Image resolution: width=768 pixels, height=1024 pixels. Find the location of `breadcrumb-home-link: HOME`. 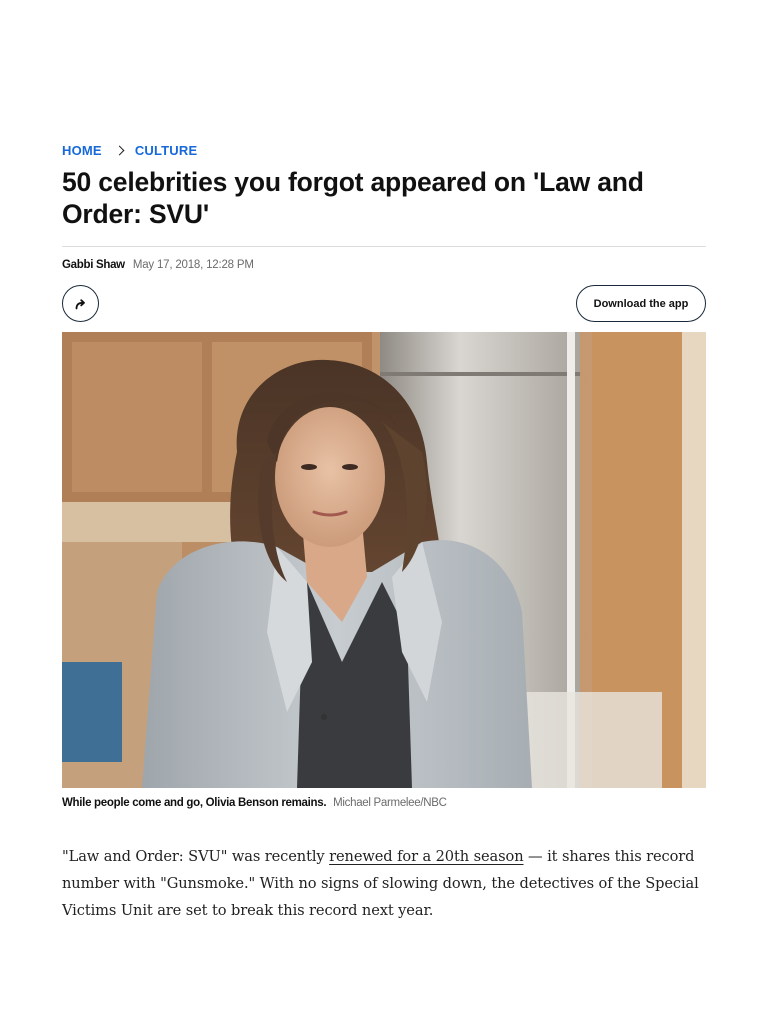

breadcrumb-home-link: HOME is located at coordinates (82, 150).